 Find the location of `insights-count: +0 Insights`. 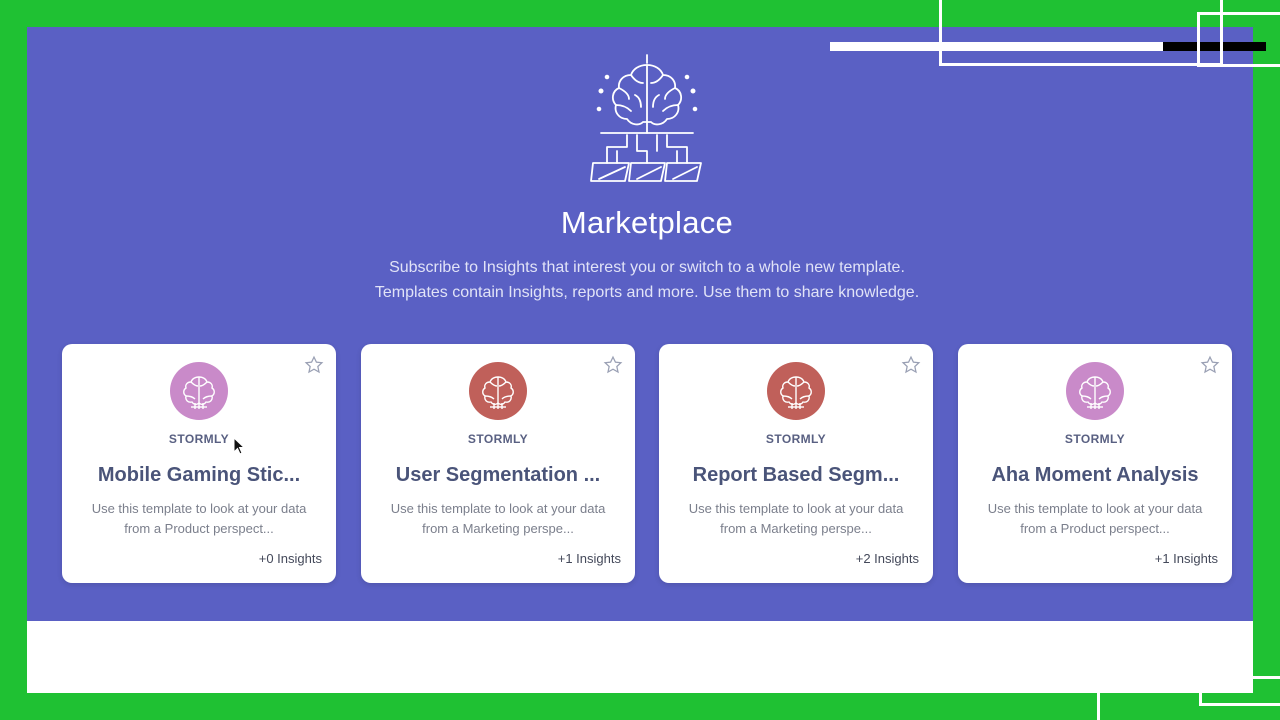

insights-count: +0 Insights is located at coordinates (290, 558).